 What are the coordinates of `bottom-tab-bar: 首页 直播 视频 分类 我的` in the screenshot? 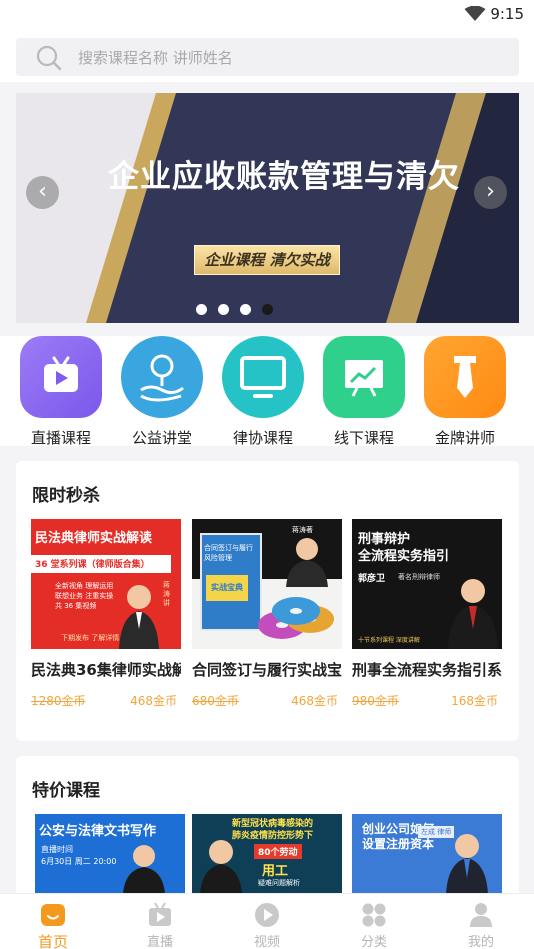 It's located at (267, 921).